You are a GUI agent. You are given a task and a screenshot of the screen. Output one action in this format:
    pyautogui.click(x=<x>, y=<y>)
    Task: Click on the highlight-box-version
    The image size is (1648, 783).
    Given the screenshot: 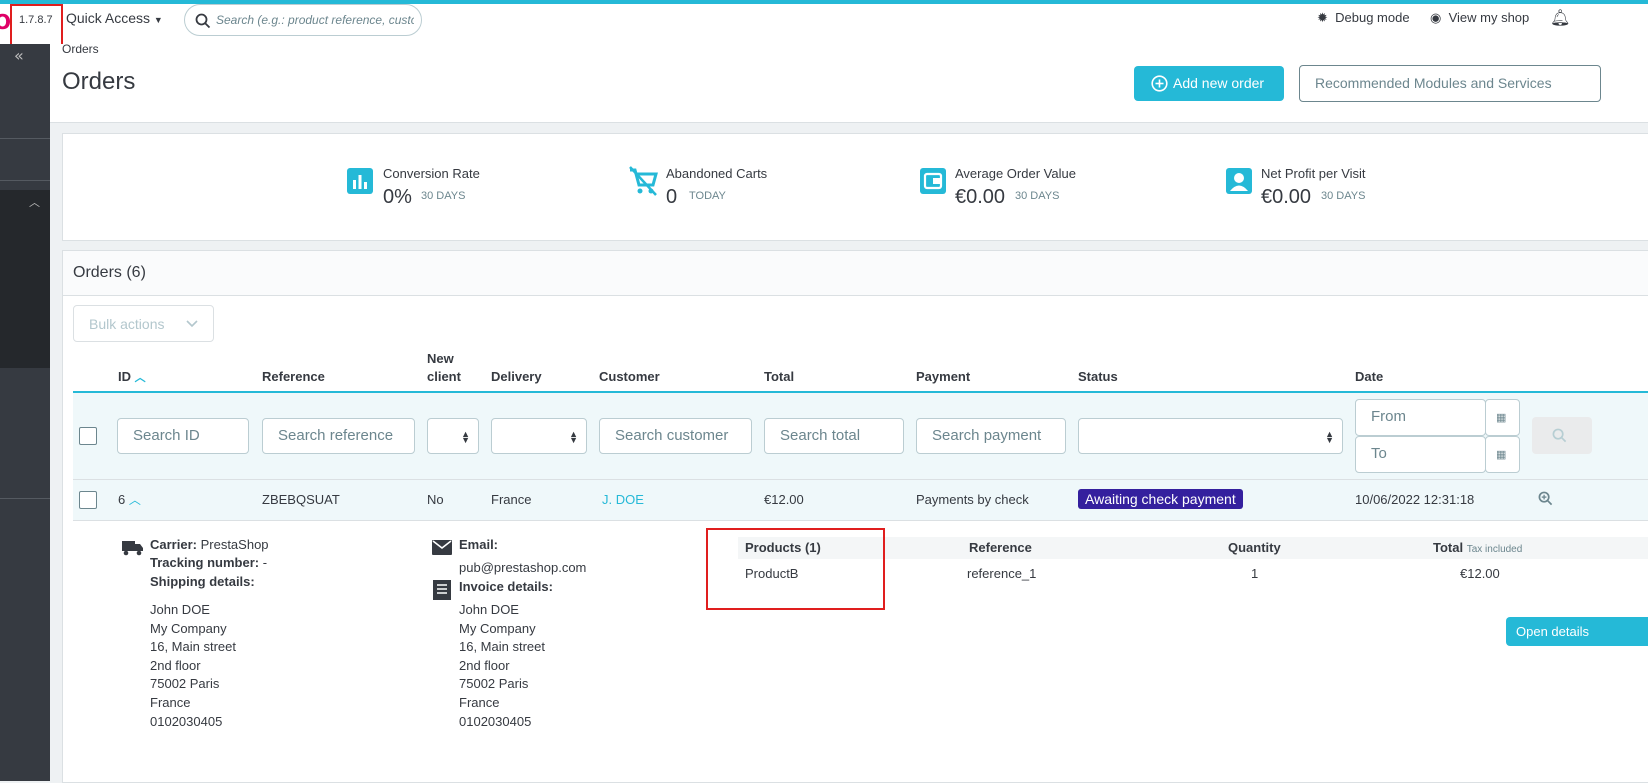 What is the action you would take?
    pyautogui.click(x=36, y=25)
    